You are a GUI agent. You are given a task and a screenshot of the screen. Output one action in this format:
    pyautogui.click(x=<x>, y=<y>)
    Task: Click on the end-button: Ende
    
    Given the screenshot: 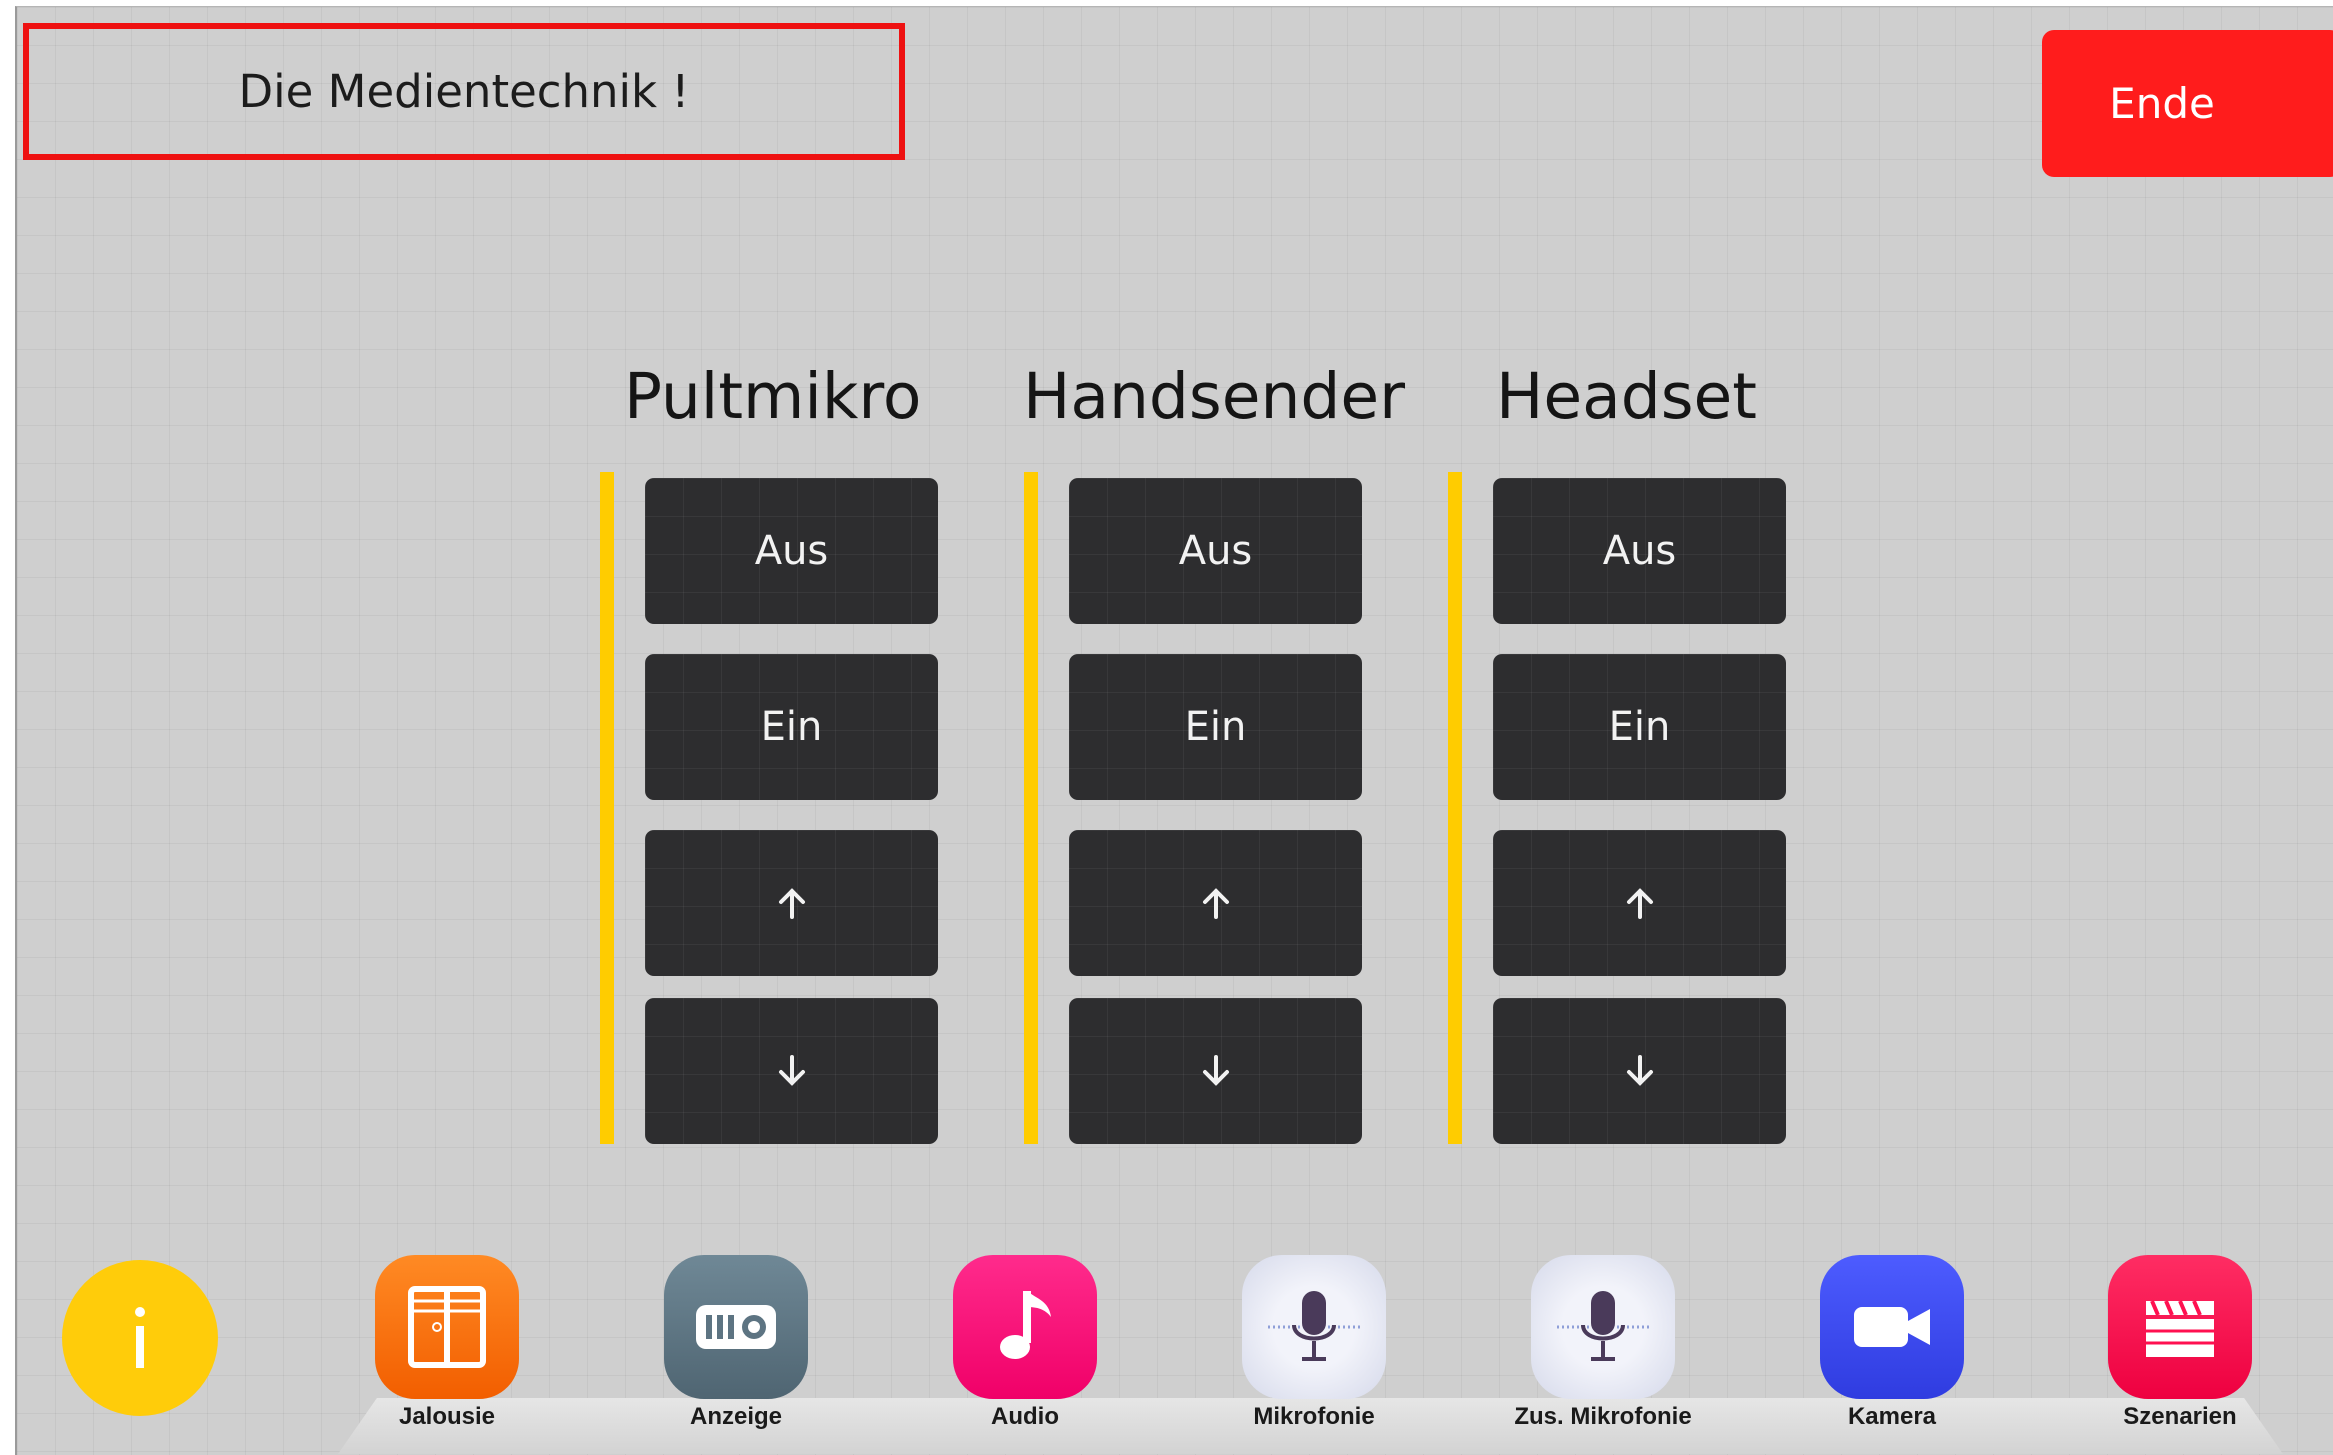 What is the action you would take?
    pyautogui.click(x=2187, y=103)
    